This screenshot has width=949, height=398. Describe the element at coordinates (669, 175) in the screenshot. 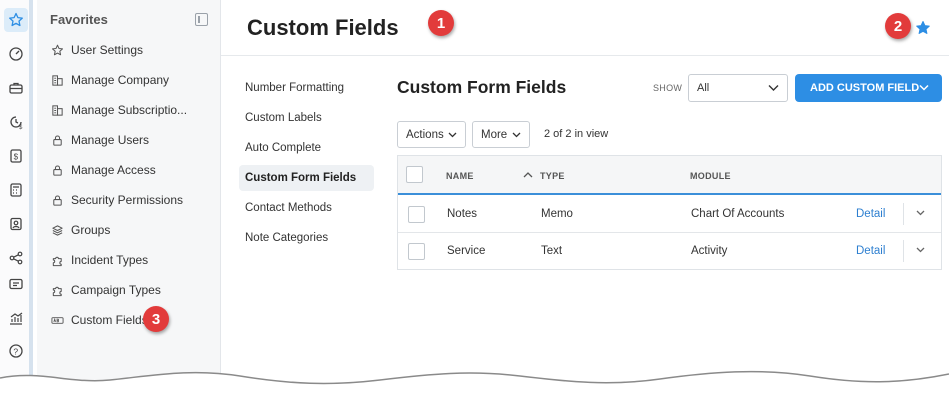

I see `table-header: NAME TYPE MODULE` at that location.